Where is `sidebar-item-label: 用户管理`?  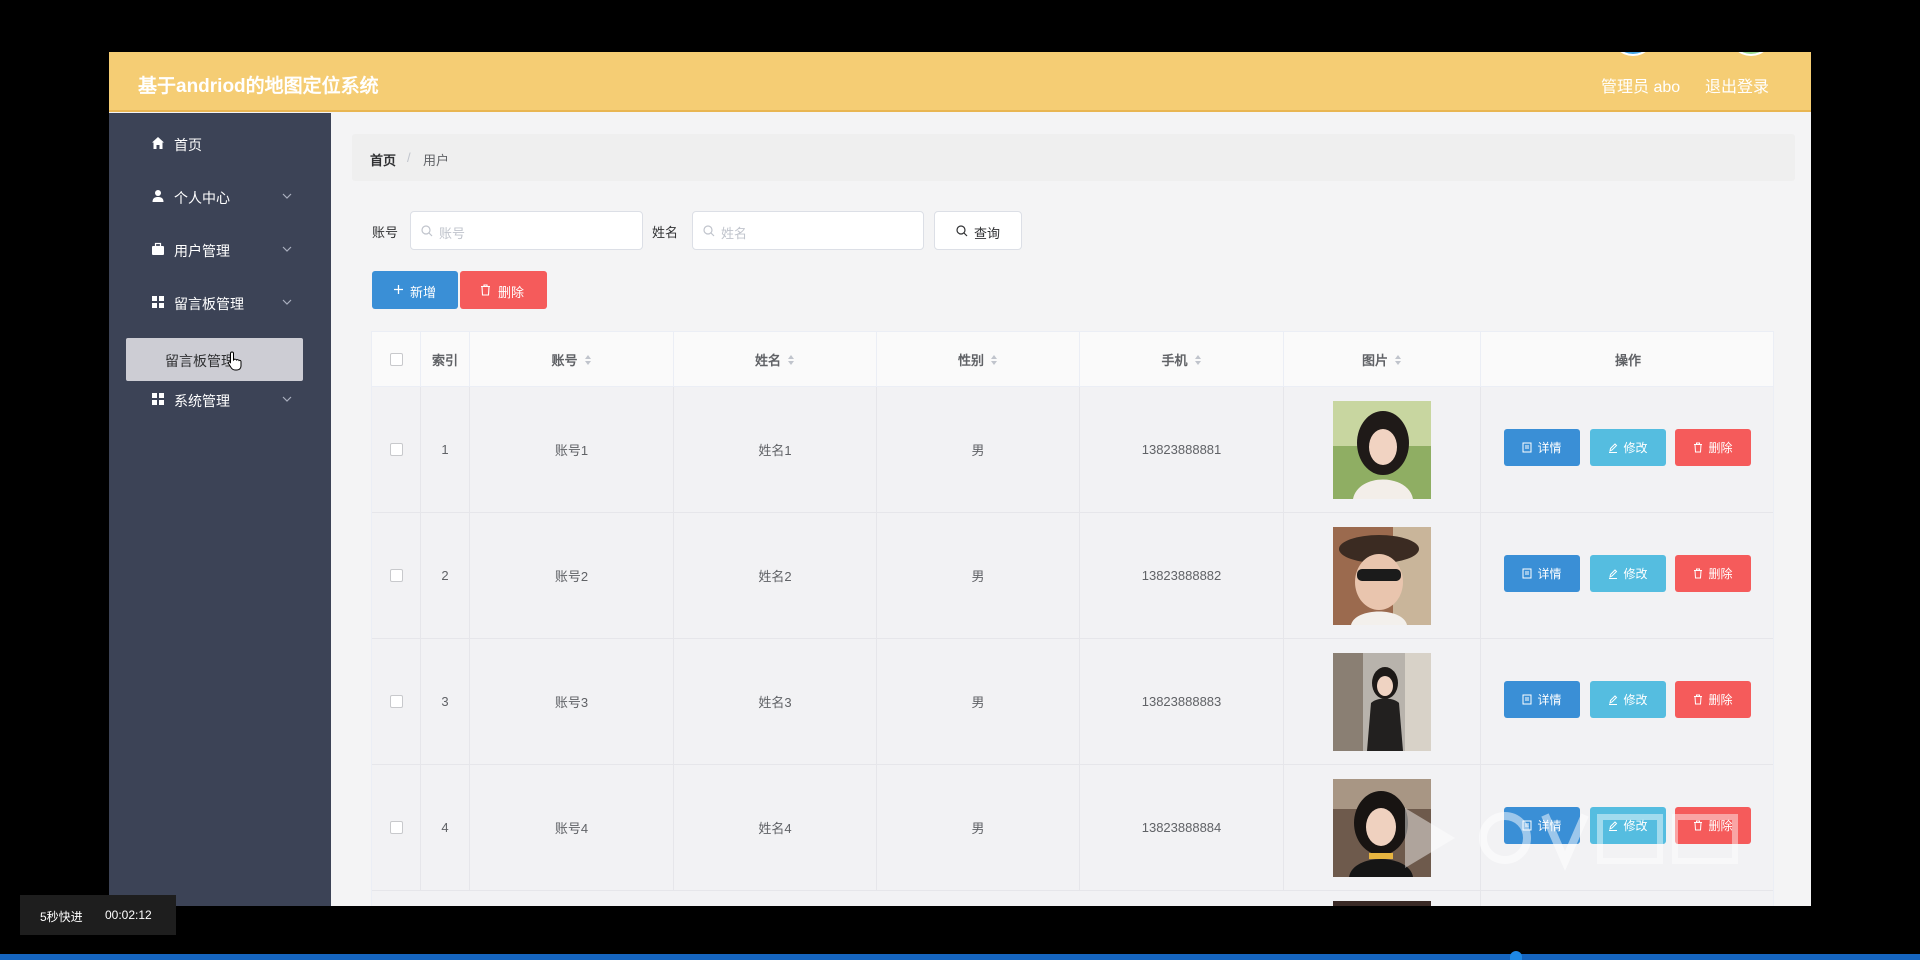
sidebar-item-label: 用户管理 is located at coordinates (202, 251).